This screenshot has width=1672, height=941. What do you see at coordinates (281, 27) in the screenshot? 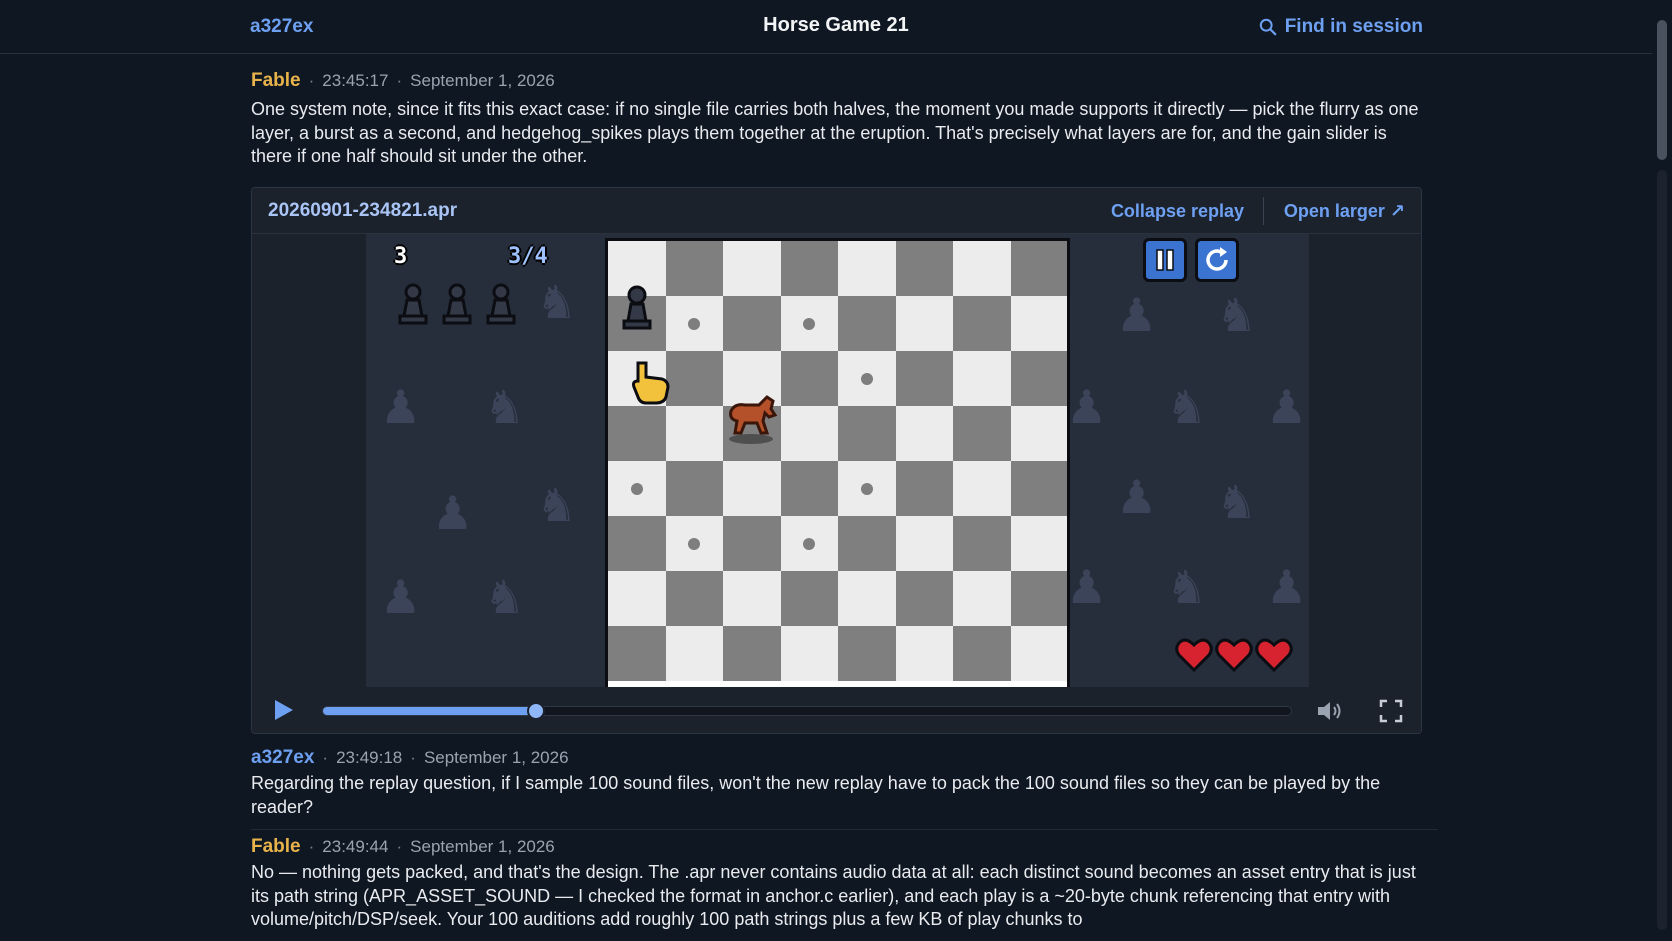
I see `header-user-link: a327ex` at bounding box center [281, 27].